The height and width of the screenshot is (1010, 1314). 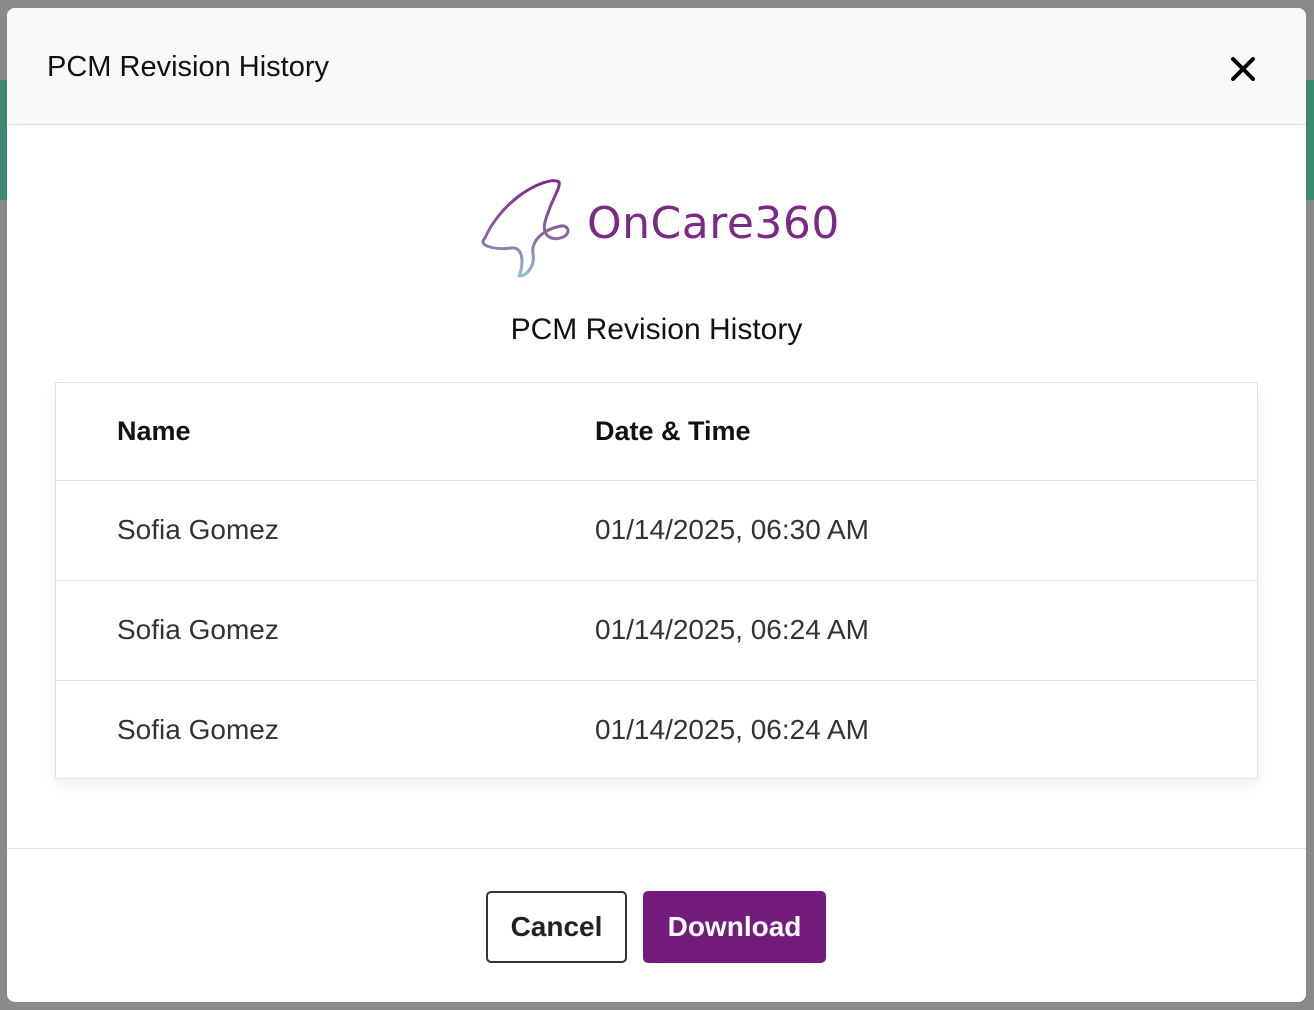 What do you see at coordinates (188, 67) in the screenshot?
I see `modal-title: PCM Revision History` at bounding box center [188, 67].